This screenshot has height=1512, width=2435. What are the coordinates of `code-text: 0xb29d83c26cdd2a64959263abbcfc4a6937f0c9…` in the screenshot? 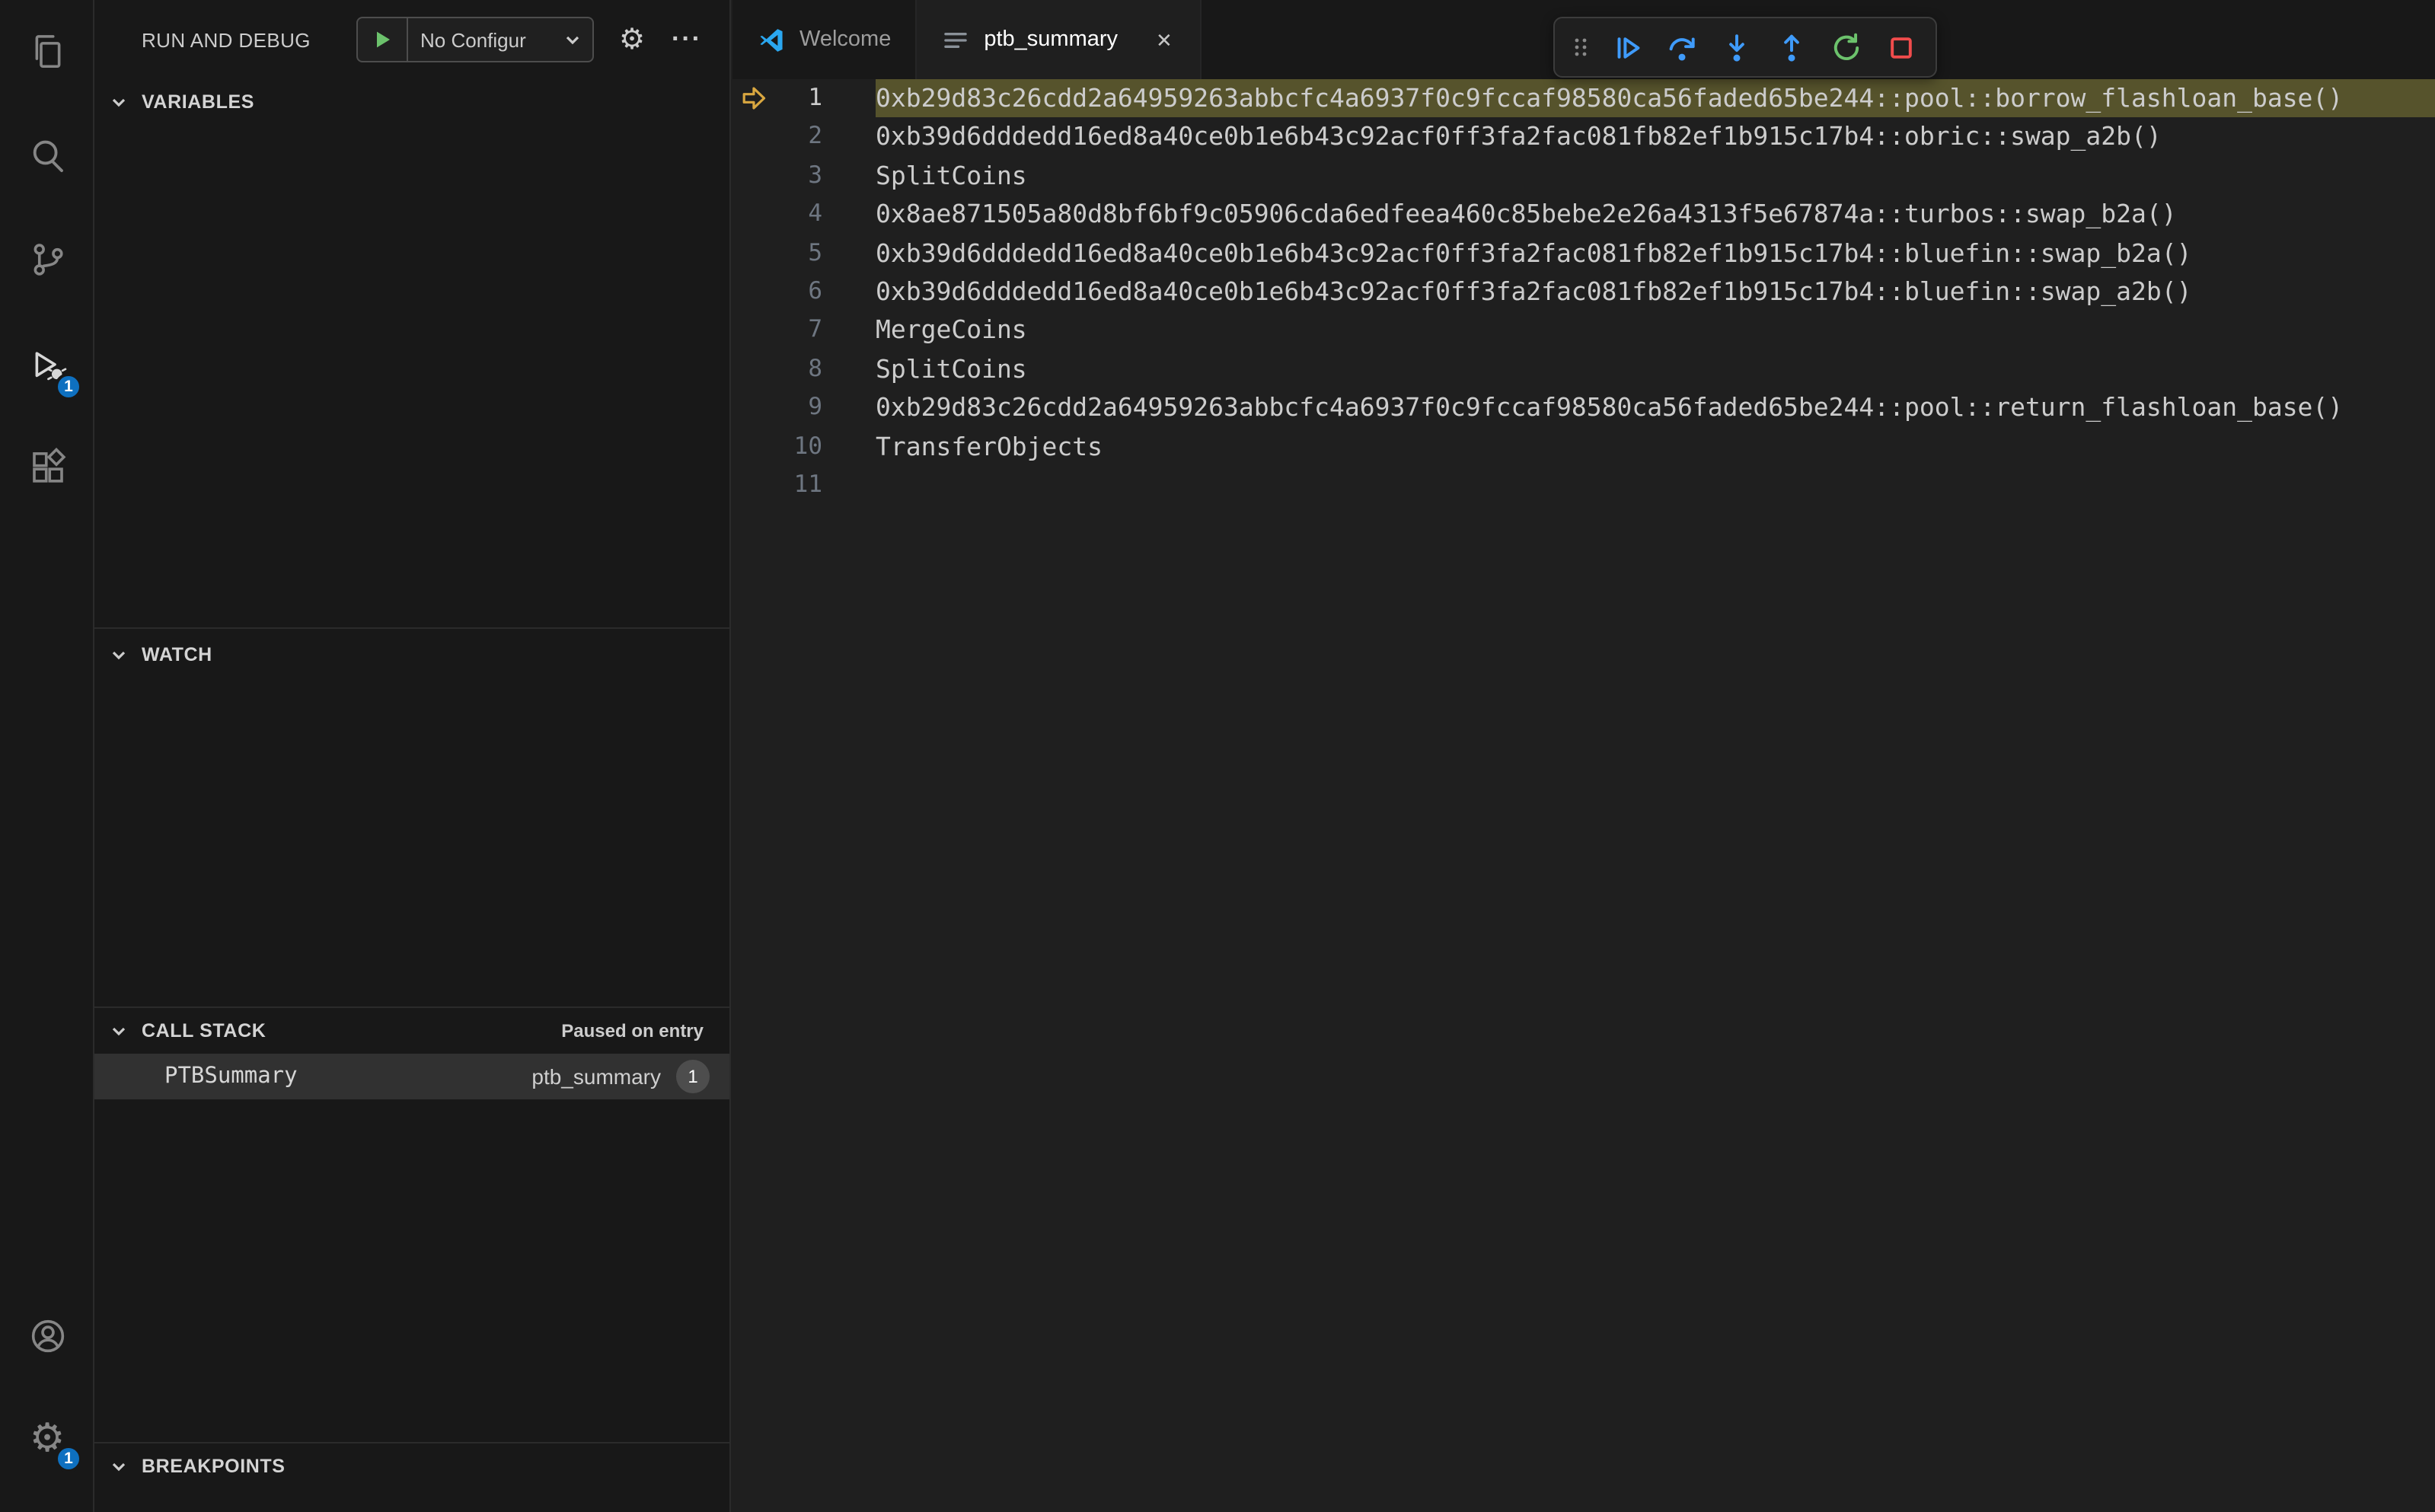 It's located at (1610, 408).